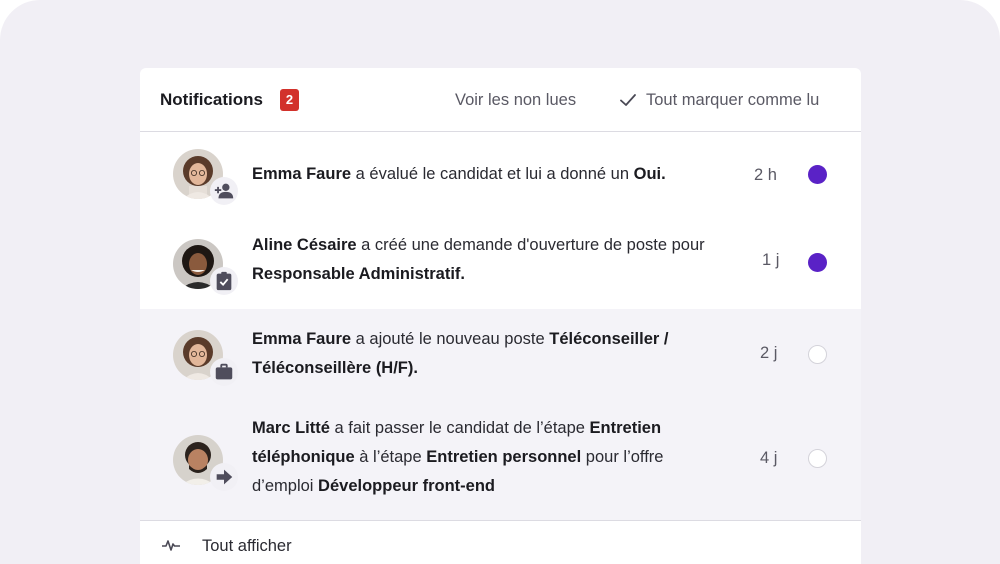 The image size is (1000, 564). What do you see at coordinates (769, 458) in the screenshot?
I see `notification-time: 4 j` at bounding box center [769, 458].